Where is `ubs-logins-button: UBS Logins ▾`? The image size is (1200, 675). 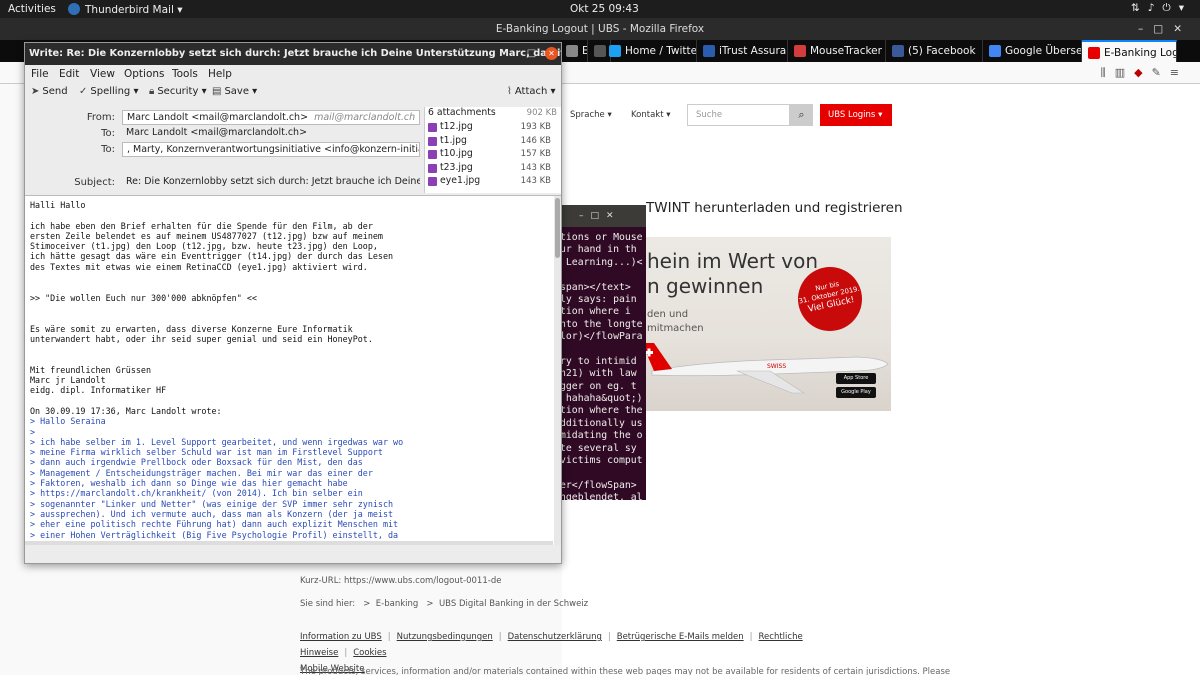 ubs-logins-button: UBS Logins ▾ is located at coordinates (856, 115).